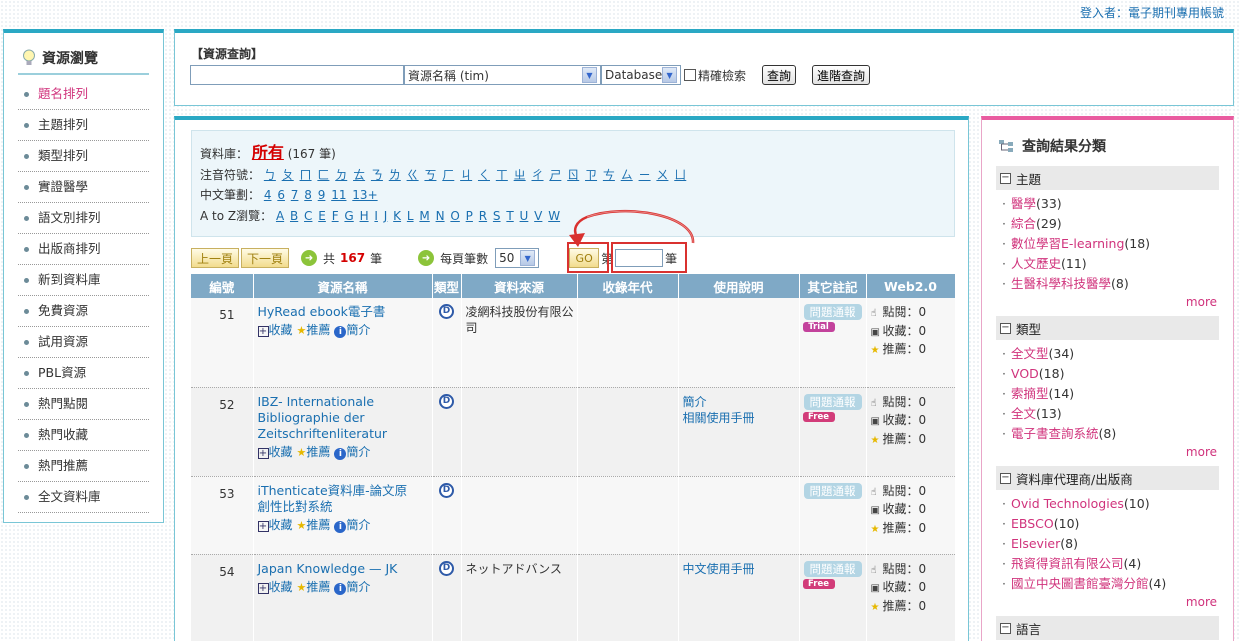 Image resolution: width=1240 pixels, height=641 pixels. I want to click on facet-item: 全文型(34), so click(1110, 354).